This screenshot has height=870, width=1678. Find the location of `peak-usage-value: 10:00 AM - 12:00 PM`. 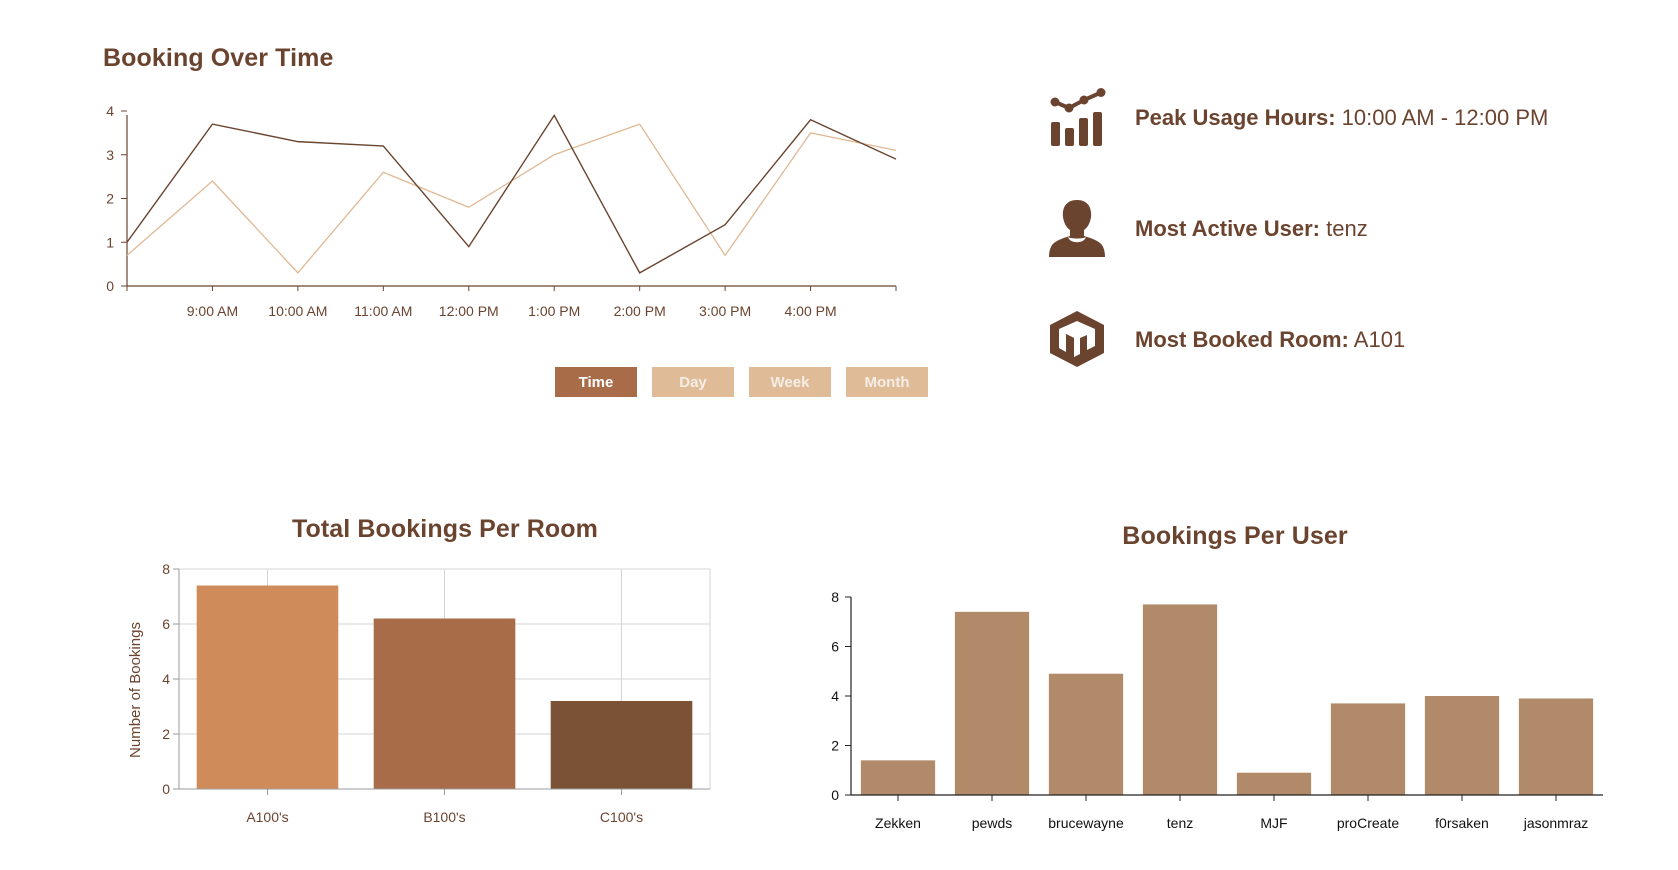

peak-usage-value: 10:00 AM - 12:00 PM is located at coordinates (1445, 117).